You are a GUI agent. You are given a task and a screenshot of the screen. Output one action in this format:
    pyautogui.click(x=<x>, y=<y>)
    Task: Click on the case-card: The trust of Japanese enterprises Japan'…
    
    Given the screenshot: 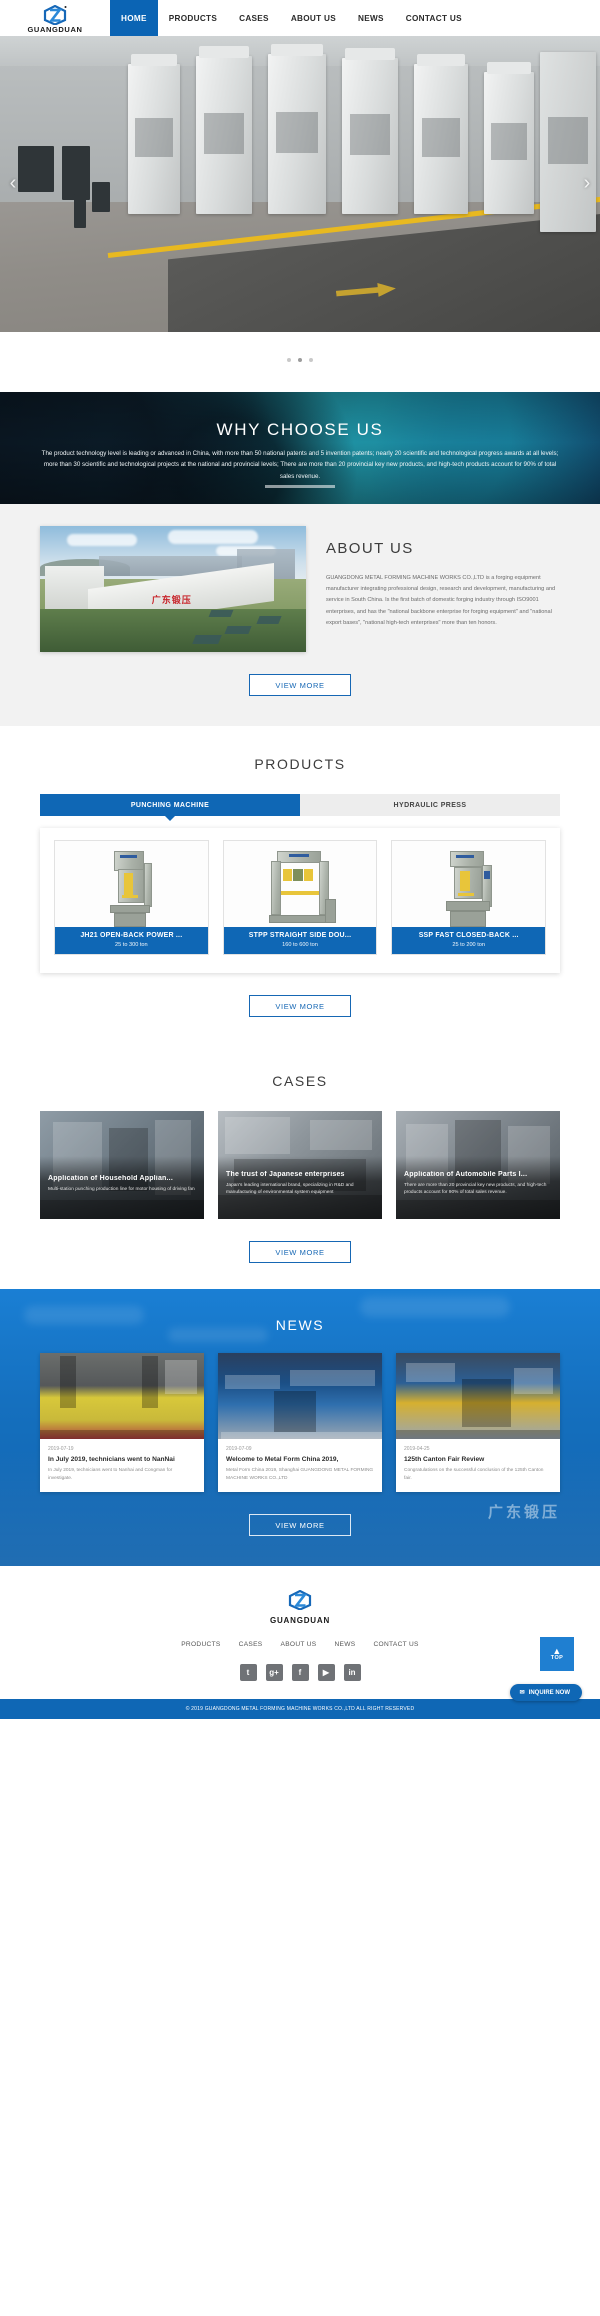 What is the action you would take?
    pyautogui.click(x=300, y=1165)
    